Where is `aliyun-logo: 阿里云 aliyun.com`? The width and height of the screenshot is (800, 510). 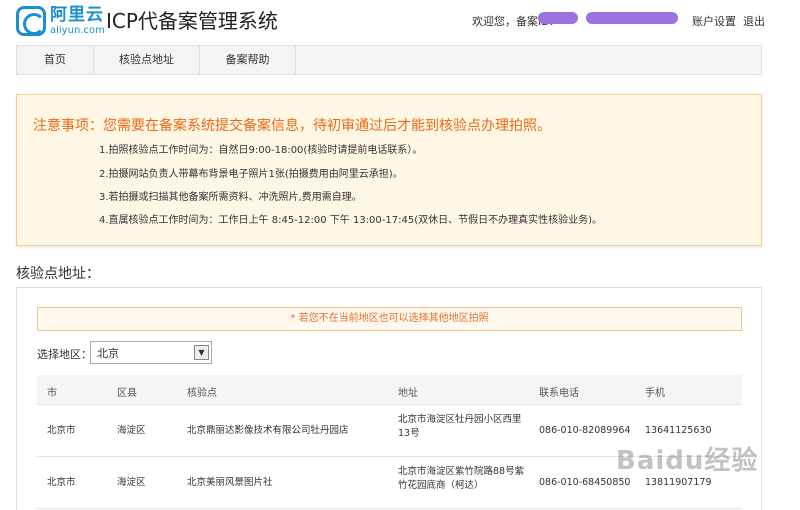 aliyun-logo: 阿里云 aliyun.com is located at coordinates (60, 22).